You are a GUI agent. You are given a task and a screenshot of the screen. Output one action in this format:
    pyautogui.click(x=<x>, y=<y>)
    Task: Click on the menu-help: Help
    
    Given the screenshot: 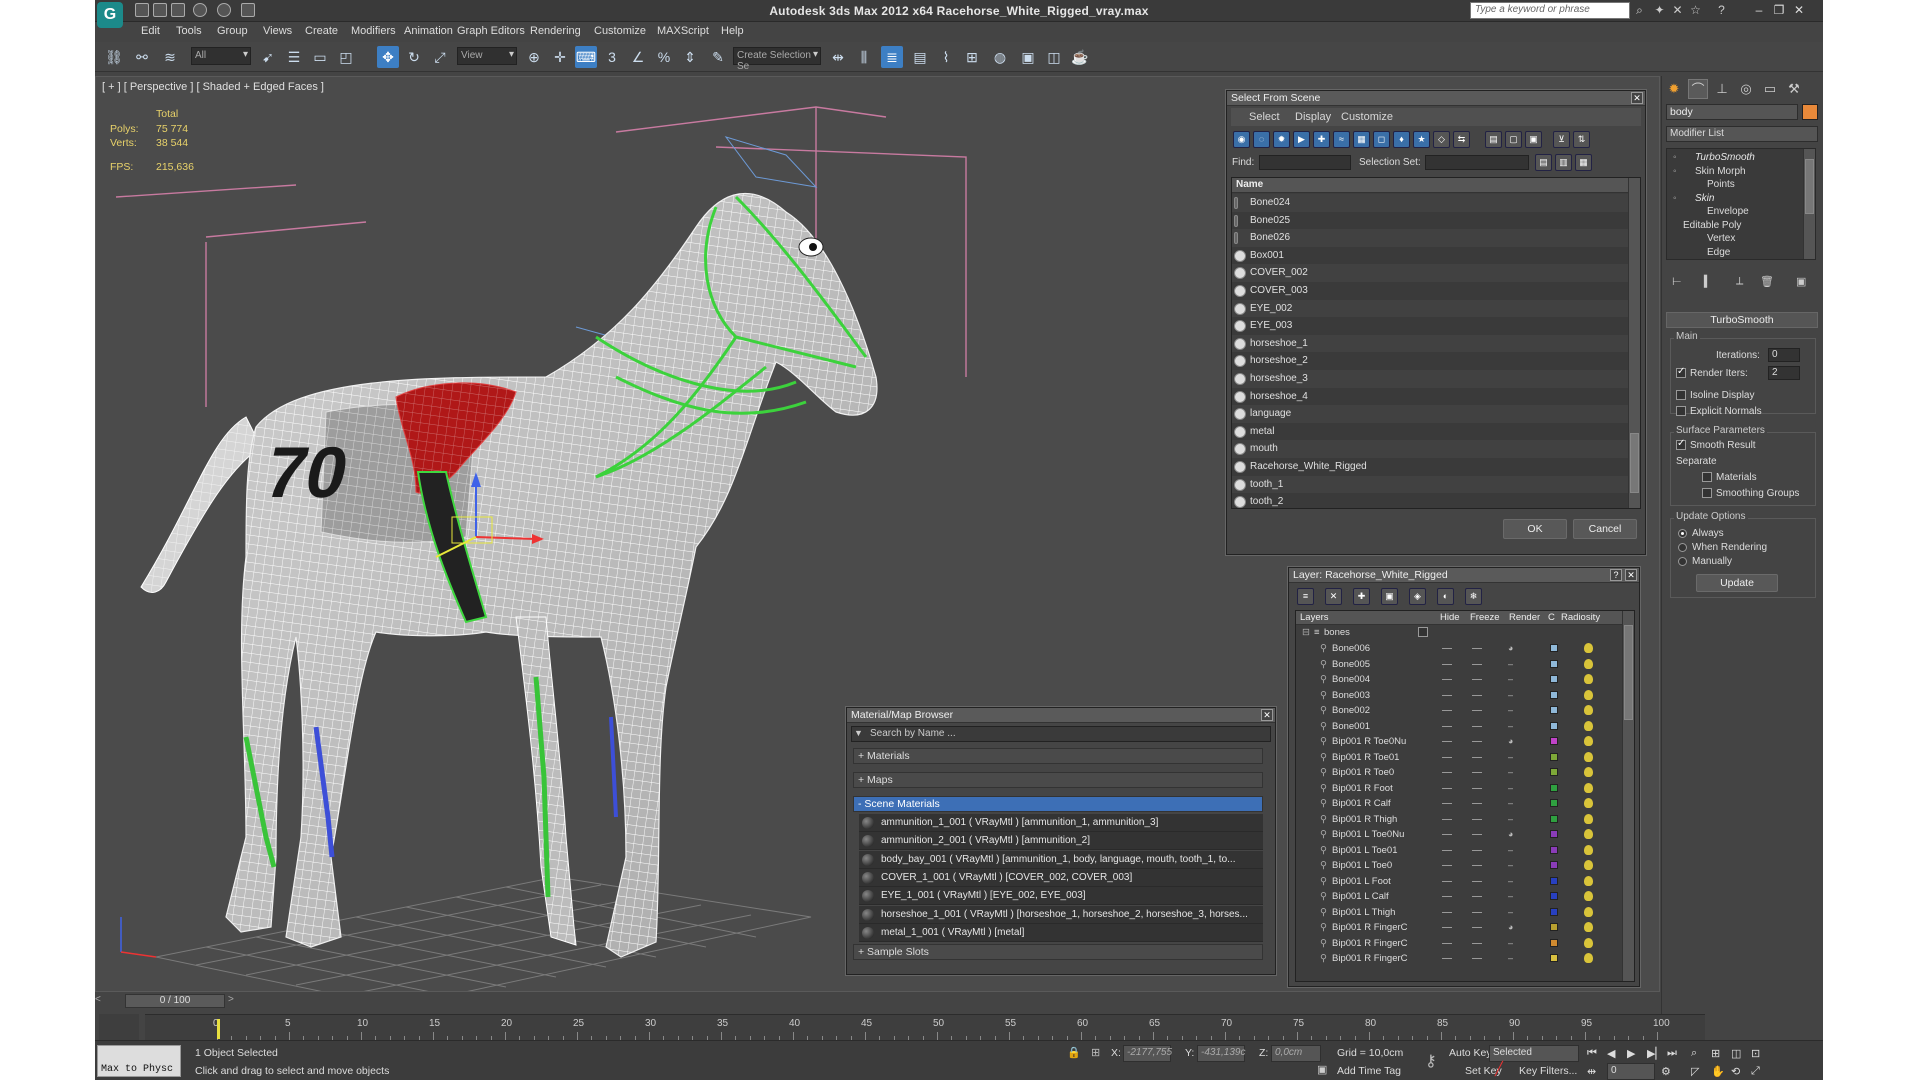 What is the action you would take?
    pyautogui.click(x=732, y=31)
    